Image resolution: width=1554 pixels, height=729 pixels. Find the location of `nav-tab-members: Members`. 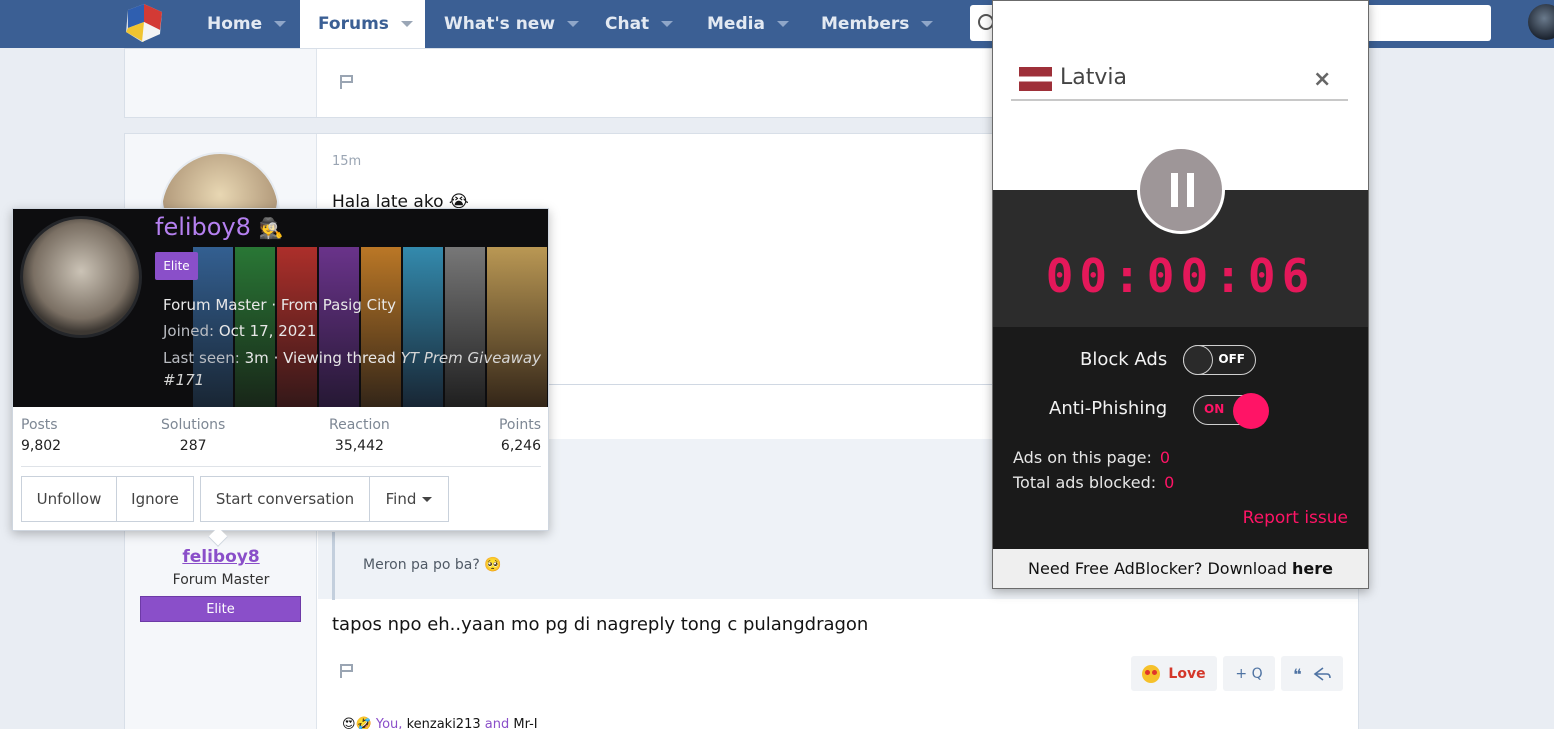

nav-tab-members: Members is located at coordinates (877, 24).